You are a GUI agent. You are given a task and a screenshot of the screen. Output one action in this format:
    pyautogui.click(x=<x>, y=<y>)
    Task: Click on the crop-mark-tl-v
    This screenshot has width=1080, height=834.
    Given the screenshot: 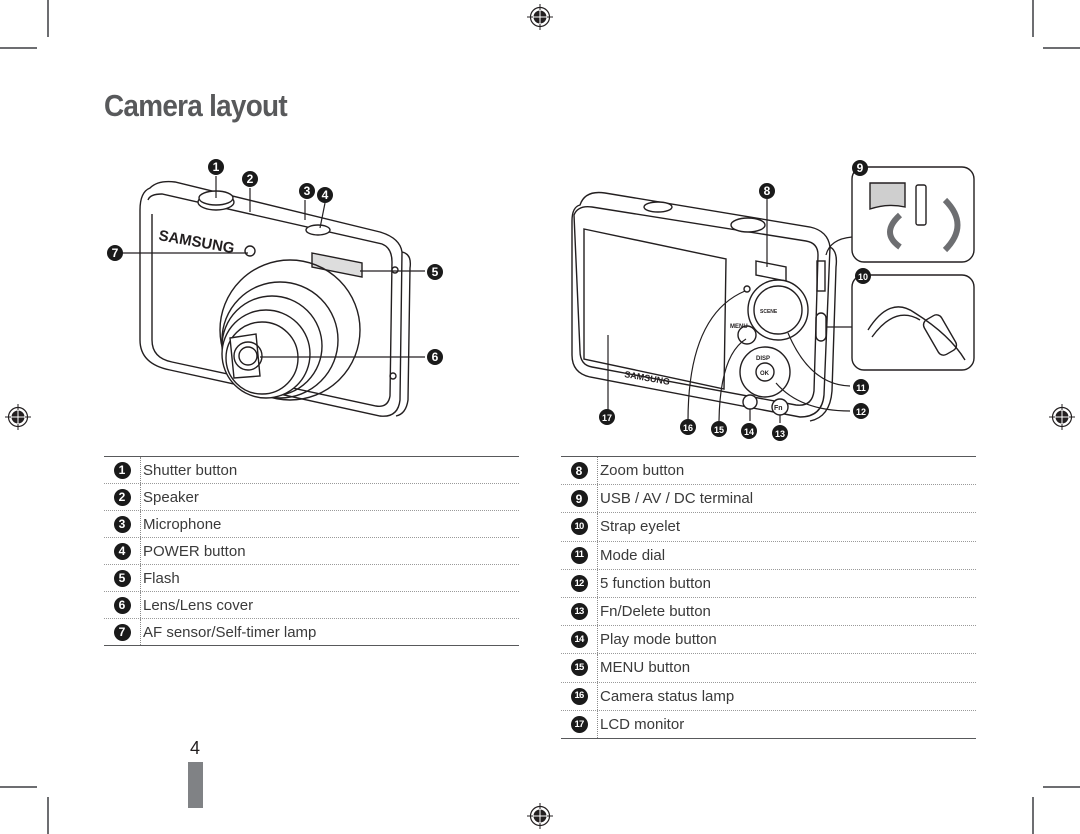 What is the action you would take?
    pyautogui.click(x=48, y=18)
    